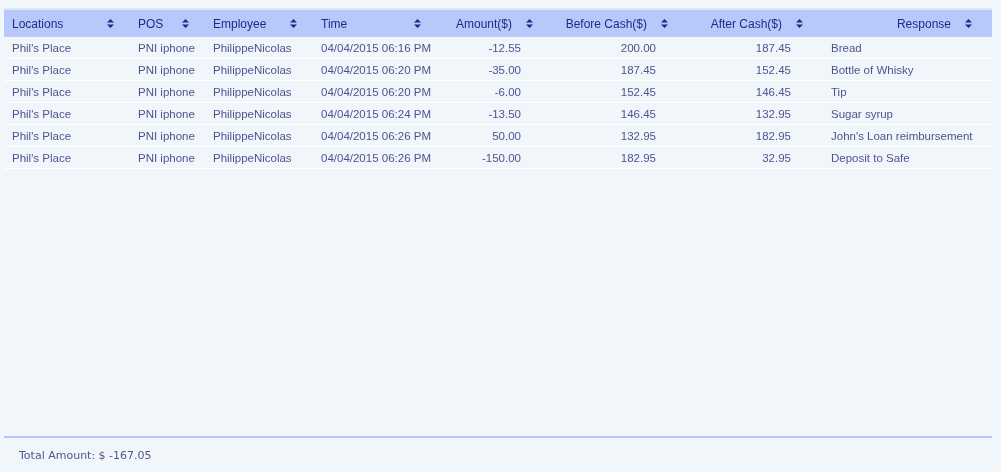  Describe the element at coordinates (85, 455) in the screenshot. I see `total-amount: Total Amount: $ -167.05` at that location.